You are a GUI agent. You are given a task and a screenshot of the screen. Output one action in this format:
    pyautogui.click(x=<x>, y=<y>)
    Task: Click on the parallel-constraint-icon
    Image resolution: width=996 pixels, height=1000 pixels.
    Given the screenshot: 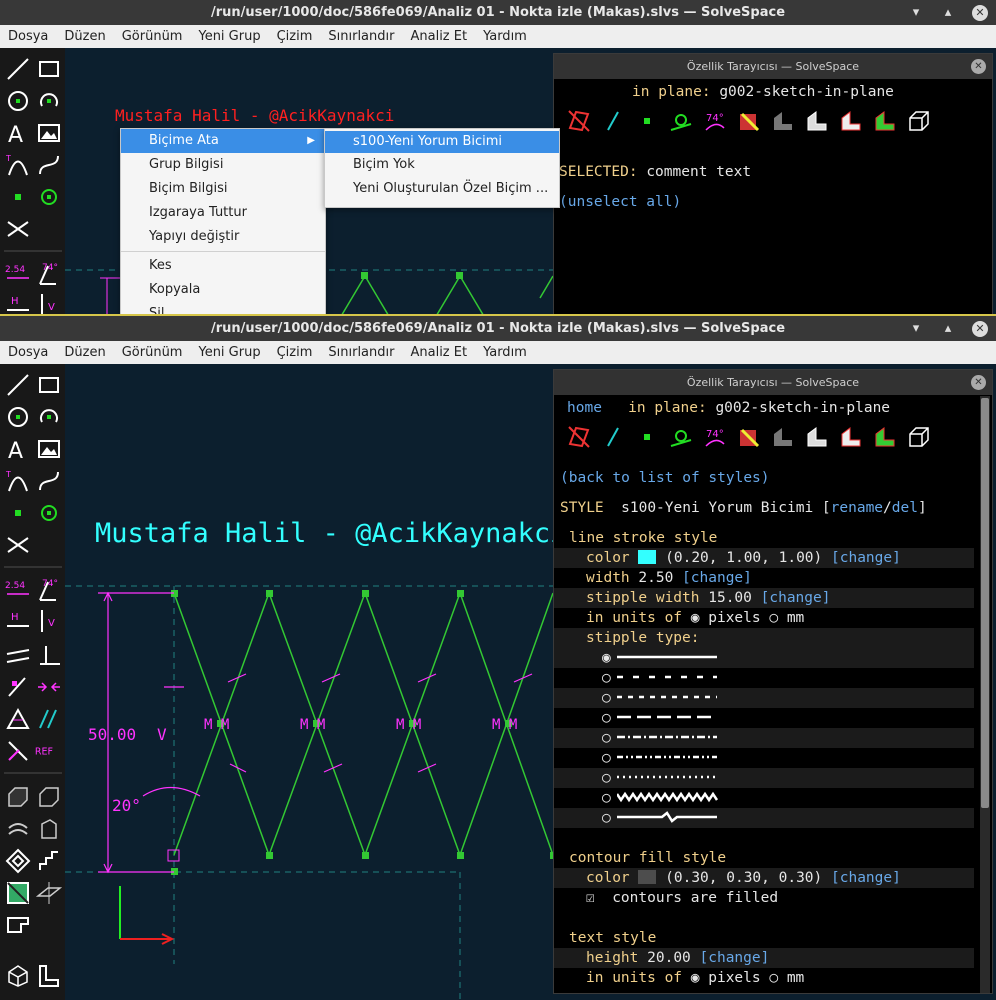 What is the action you would take?
    pyautogui.click(x=18, y=655)
    